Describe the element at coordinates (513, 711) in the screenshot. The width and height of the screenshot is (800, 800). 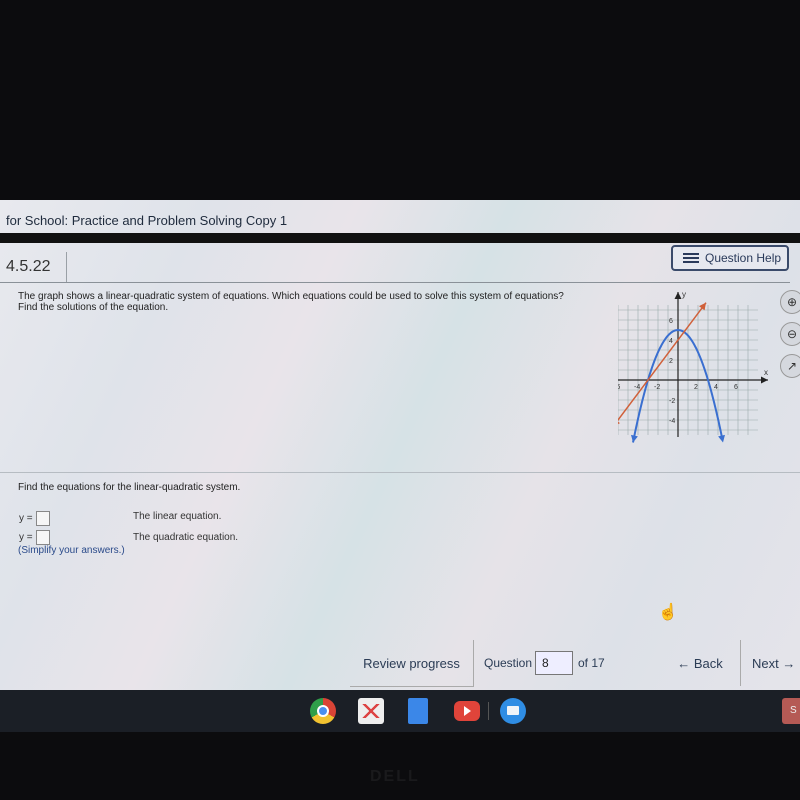
I see `files-icon` at that location.